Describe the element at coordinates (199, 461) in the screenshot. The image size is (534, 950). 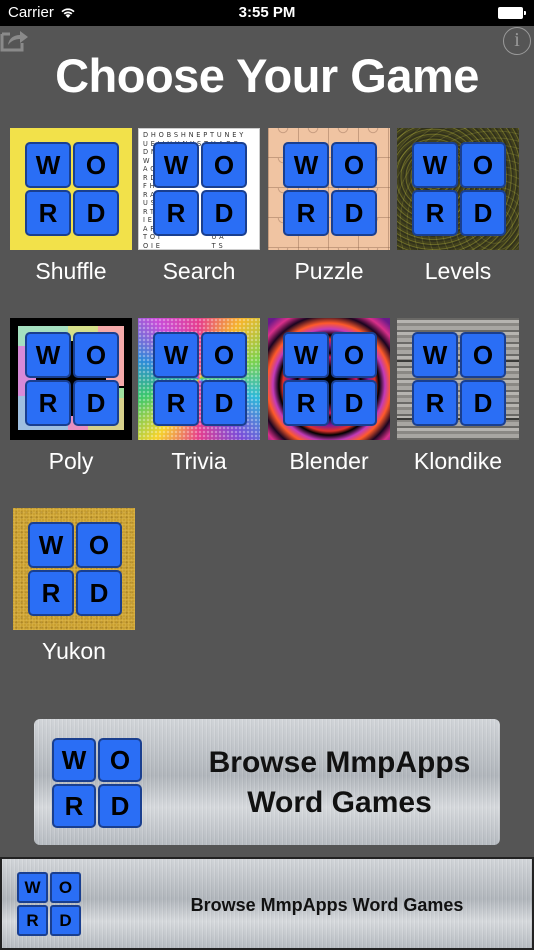
I see `game-label-trivia: Trivia` at that location.